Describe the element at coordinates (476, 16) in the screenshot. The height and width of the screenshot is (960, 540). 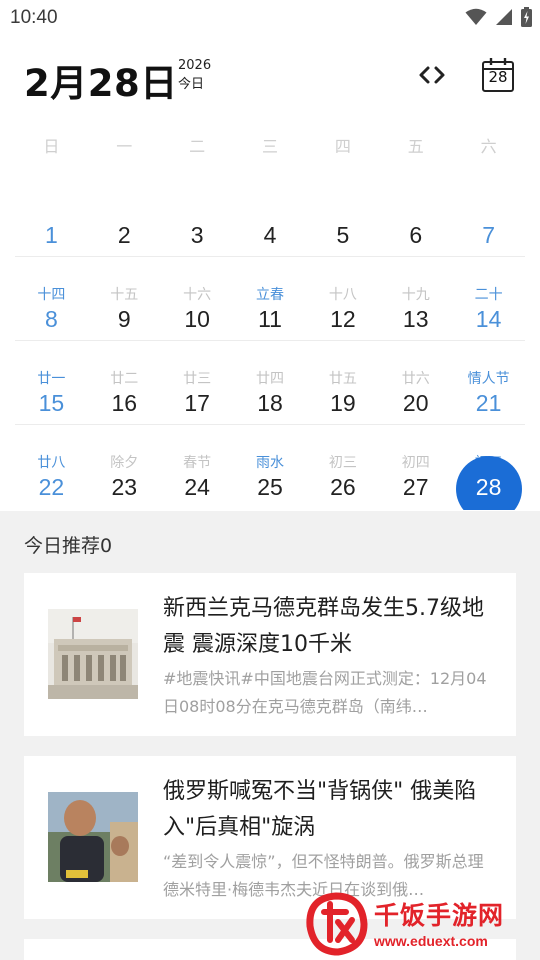
I see `wifi-icon` at that location.